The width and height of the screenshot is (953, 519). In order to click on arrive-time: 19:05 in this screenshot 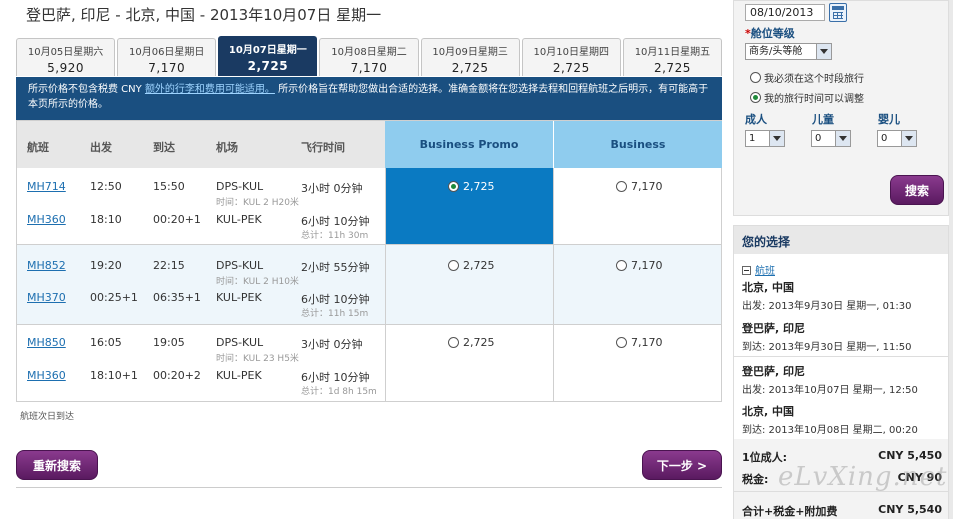, I will do `click(169, 342)`.